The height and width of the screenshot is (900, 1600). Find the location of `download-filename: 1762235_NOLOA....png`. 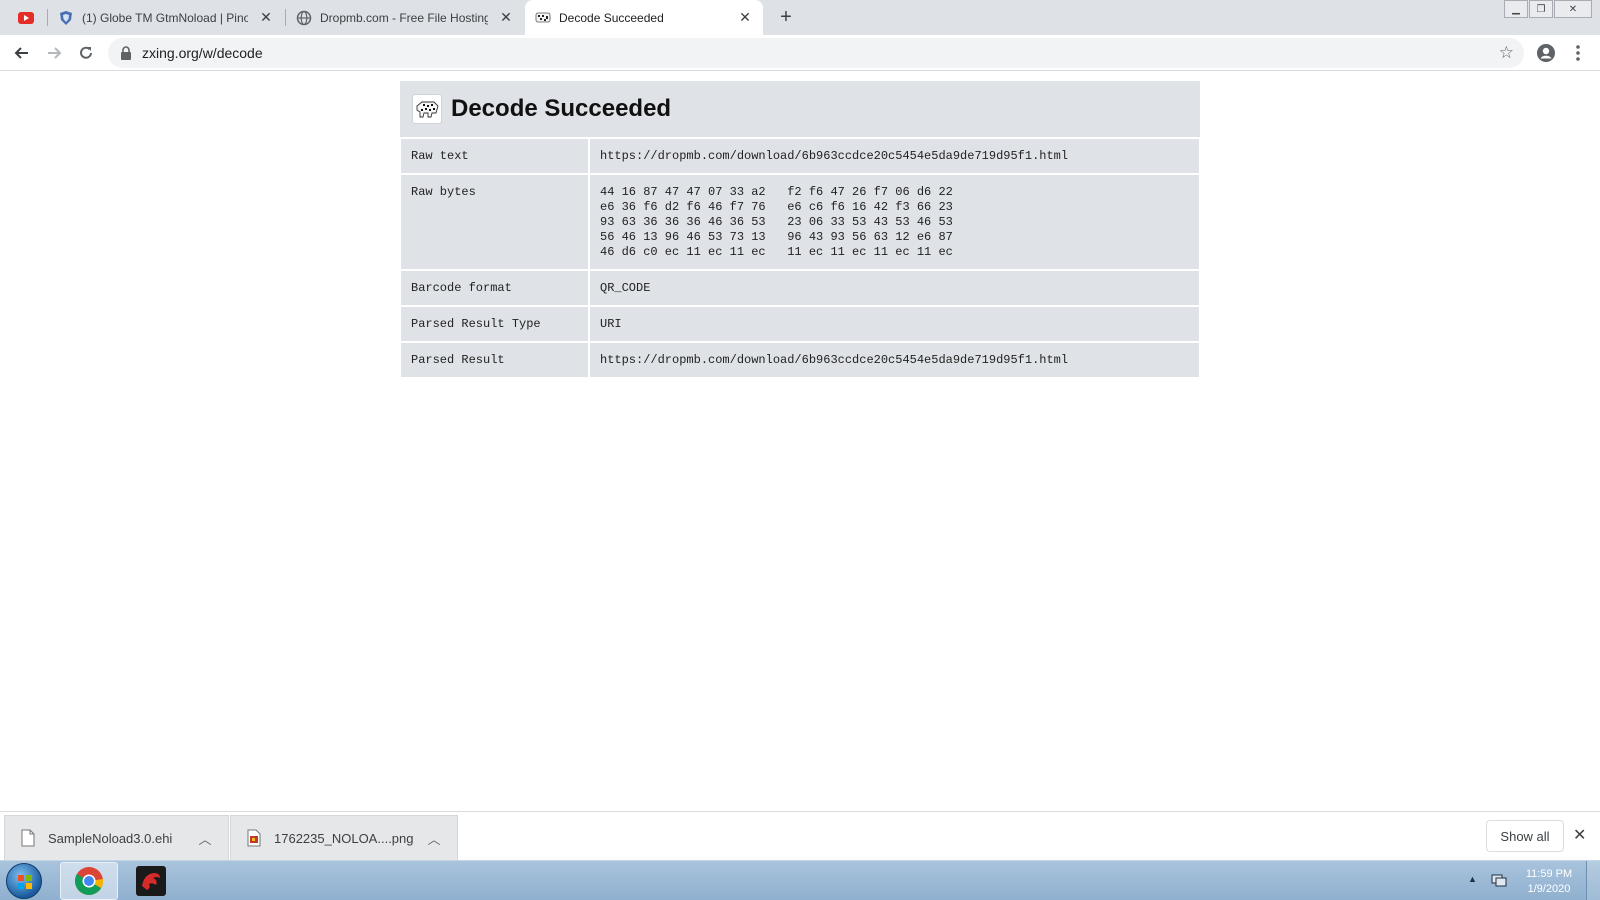

download-filename: 1762235_NOLOA....png is located at coordinates (344, 838).